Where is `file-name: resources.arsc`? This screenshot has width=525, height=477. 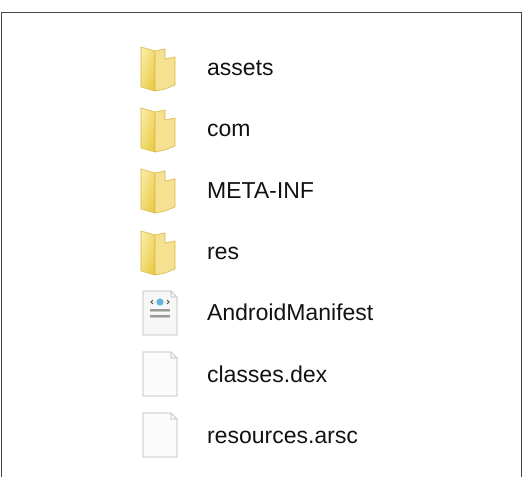 file-name: resources.arsc is located at coordinates (282, 435).